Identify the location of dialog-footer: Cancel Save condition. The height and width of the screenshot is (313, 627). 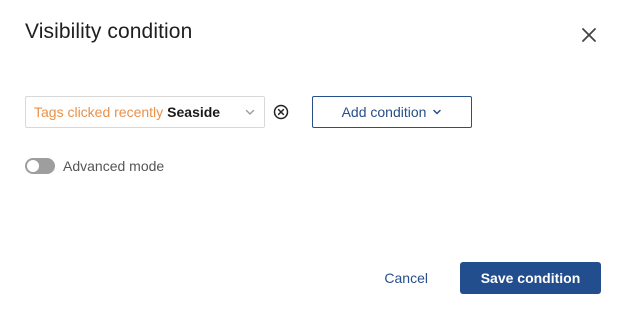
(487, 278).